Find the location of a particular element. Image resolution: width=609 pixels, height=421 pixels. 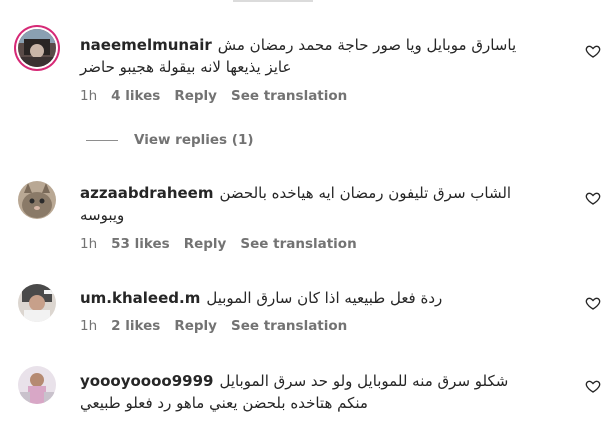

comment-text: ردة فعل طبيعيه اذا كان سارق الموبيل is located at coordinates (324, 298).